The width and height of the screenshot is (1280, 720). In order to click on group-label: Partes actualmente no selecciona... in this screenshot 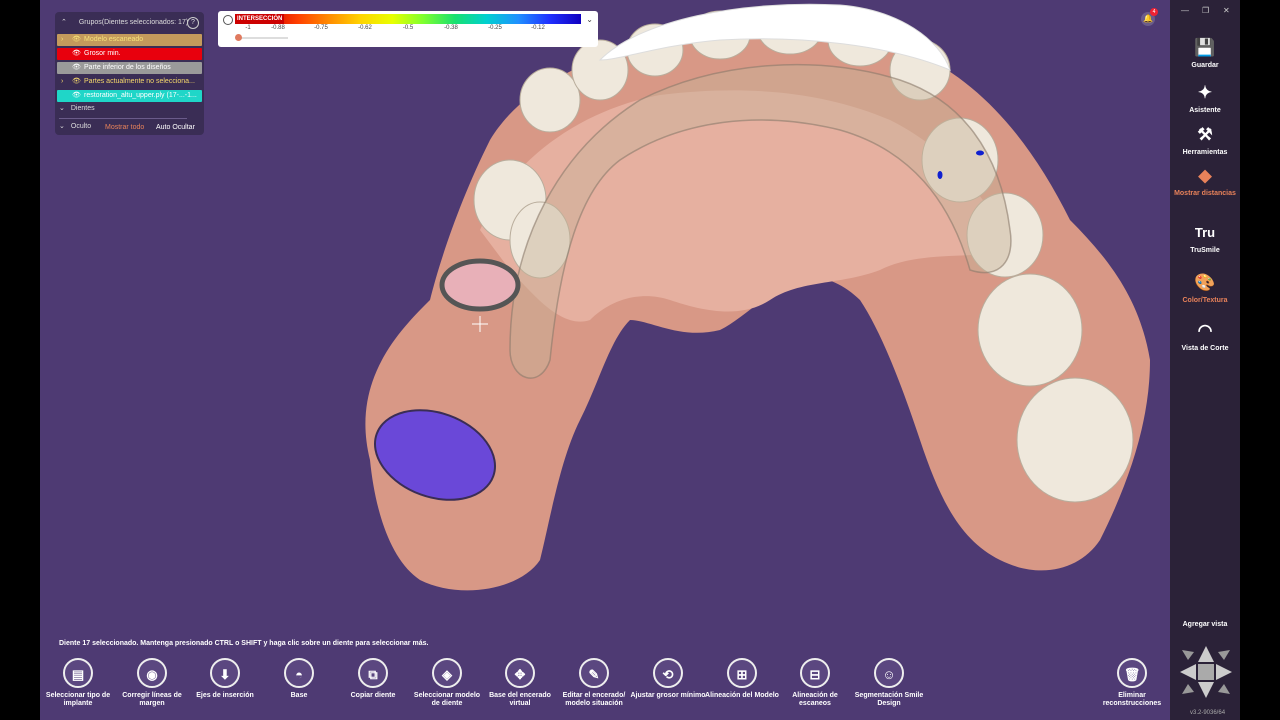, I will do `click(139, 81)`.